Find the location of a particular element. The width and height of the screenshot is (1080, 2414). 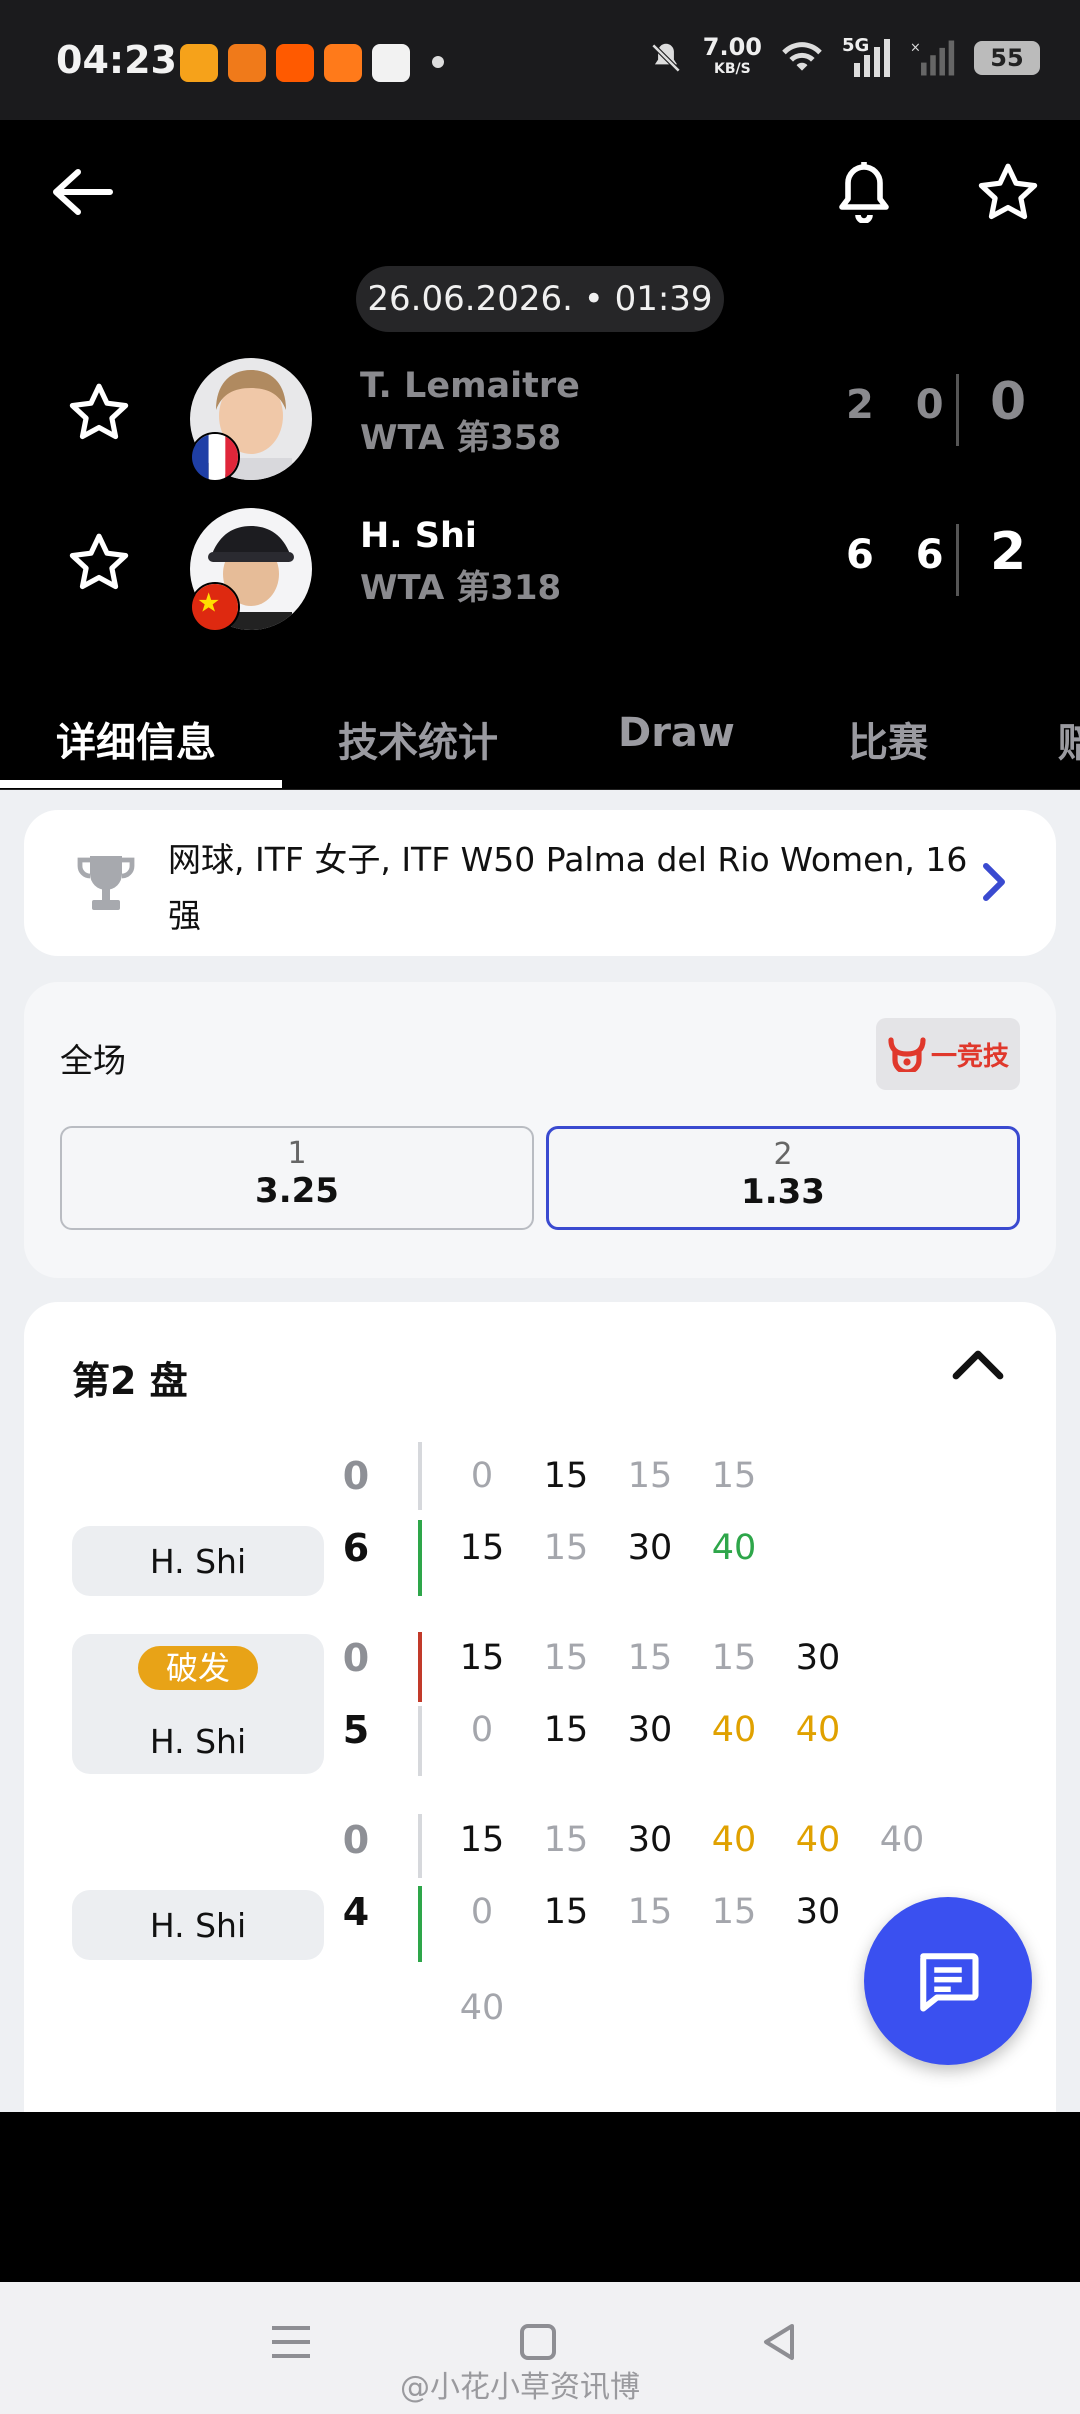

chevron-up-icon is located at coordinates (978, 1364).